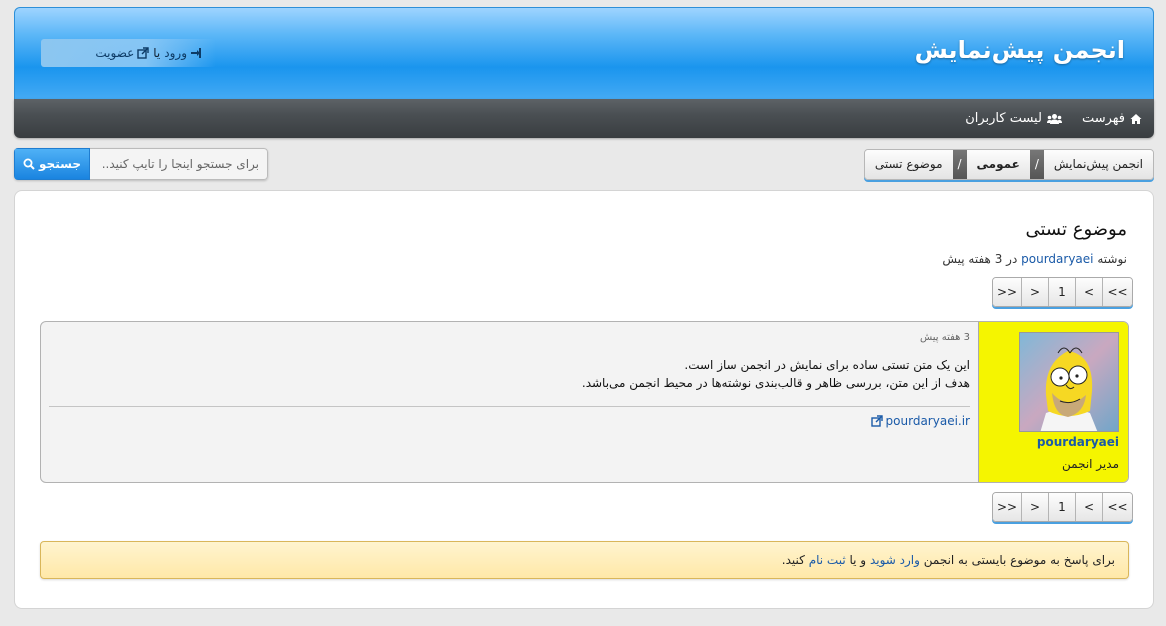 The width and height of the screenshot is (1166, 626). Describe the element at coordinates (1136, 118) in the screenshot. I see `home-icon` at that location.